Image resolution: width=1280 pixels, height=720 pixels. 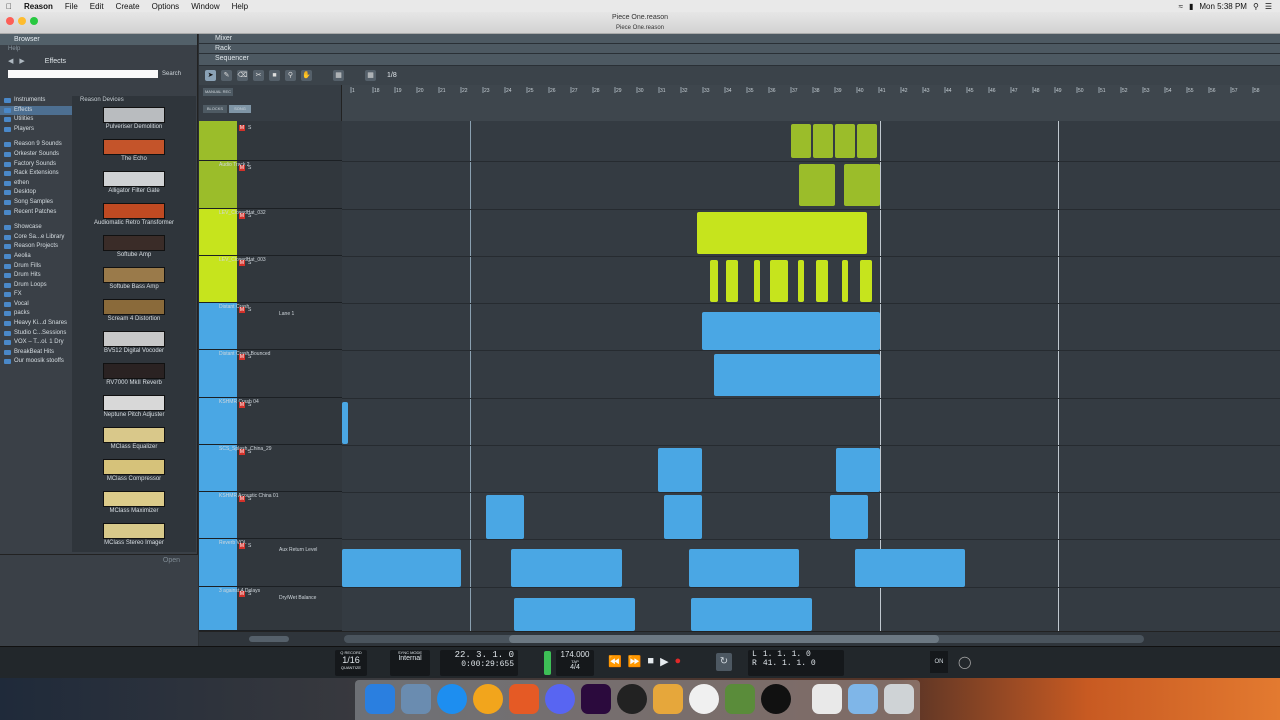 I want to click on sequencer-bar: Sequencer, so click(x=739, y=60).